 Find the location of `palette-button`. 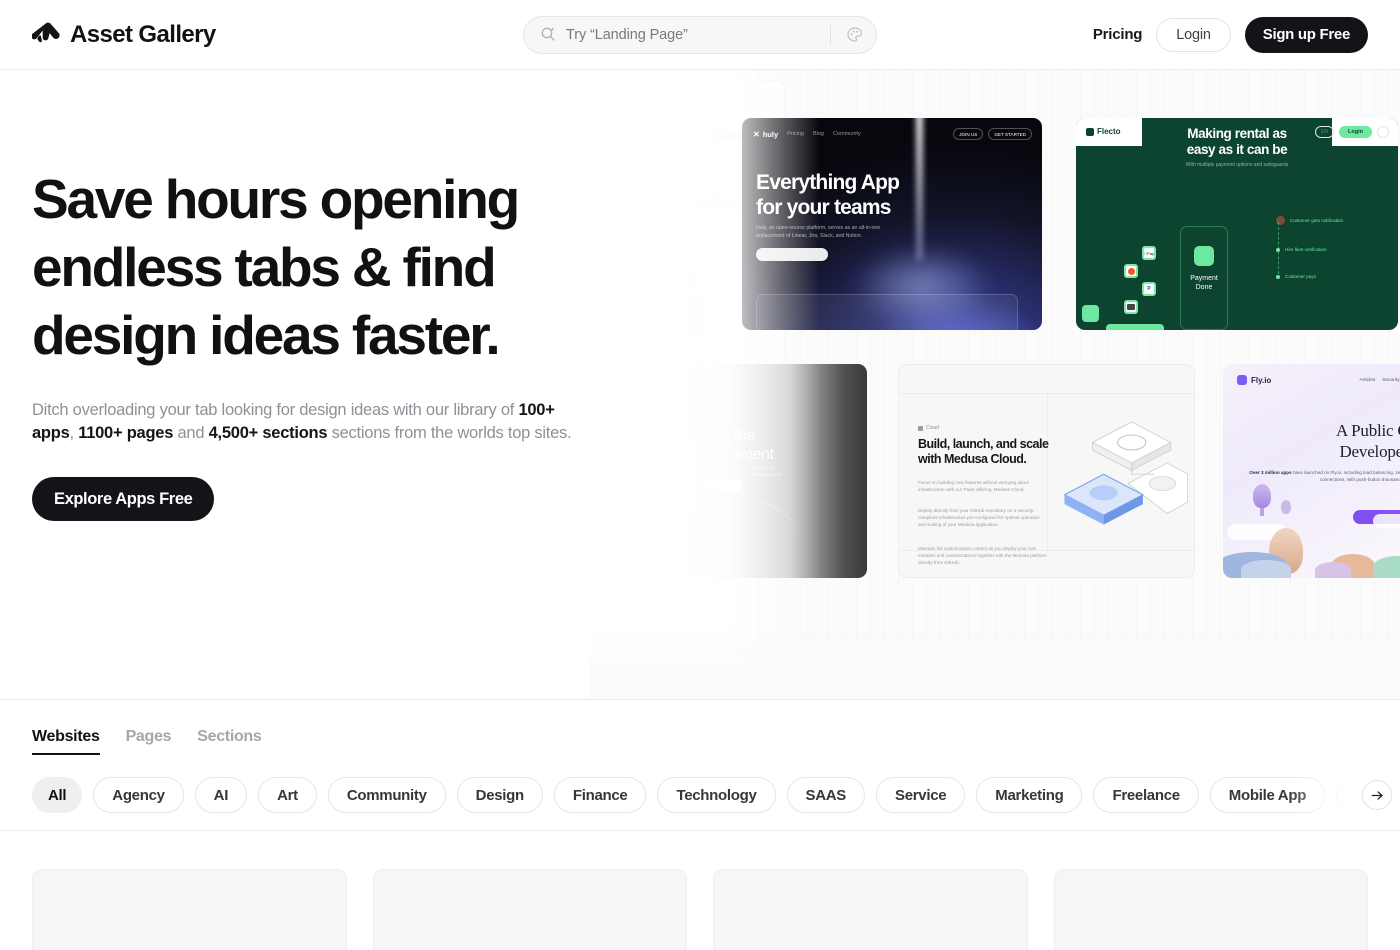

palette-button is located at coordinates (855, 35).